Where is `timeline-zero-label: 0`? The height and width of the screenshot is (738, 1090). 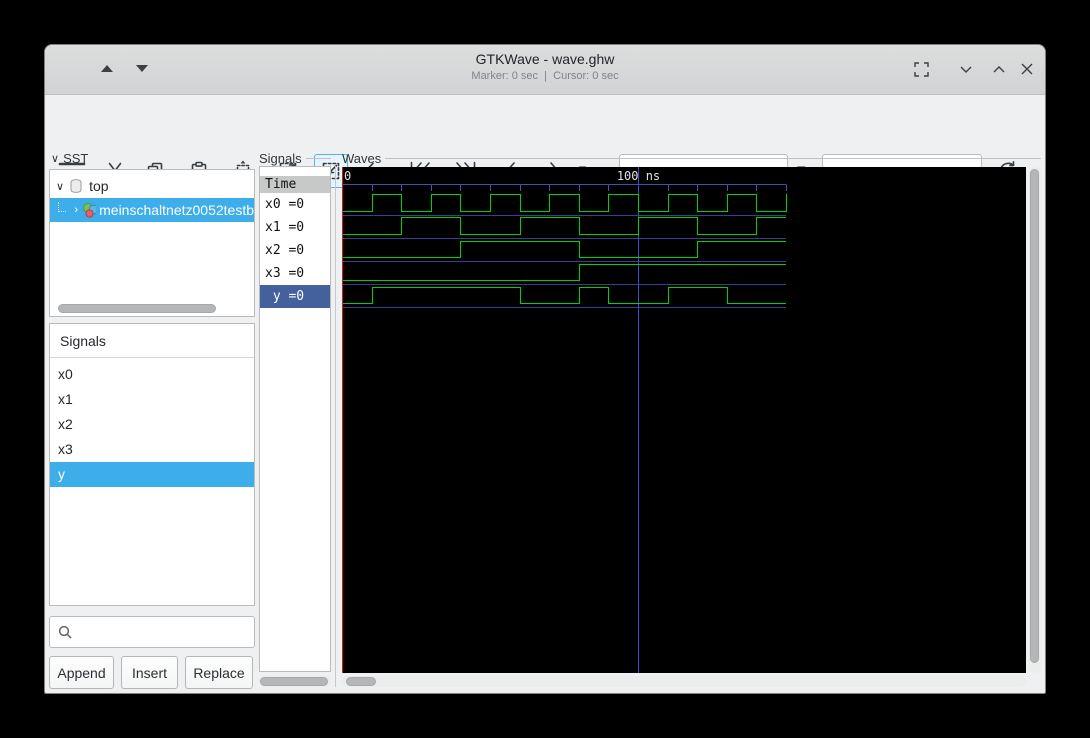
timeline-zero-label: 0 is located at coordinates (347, 176).